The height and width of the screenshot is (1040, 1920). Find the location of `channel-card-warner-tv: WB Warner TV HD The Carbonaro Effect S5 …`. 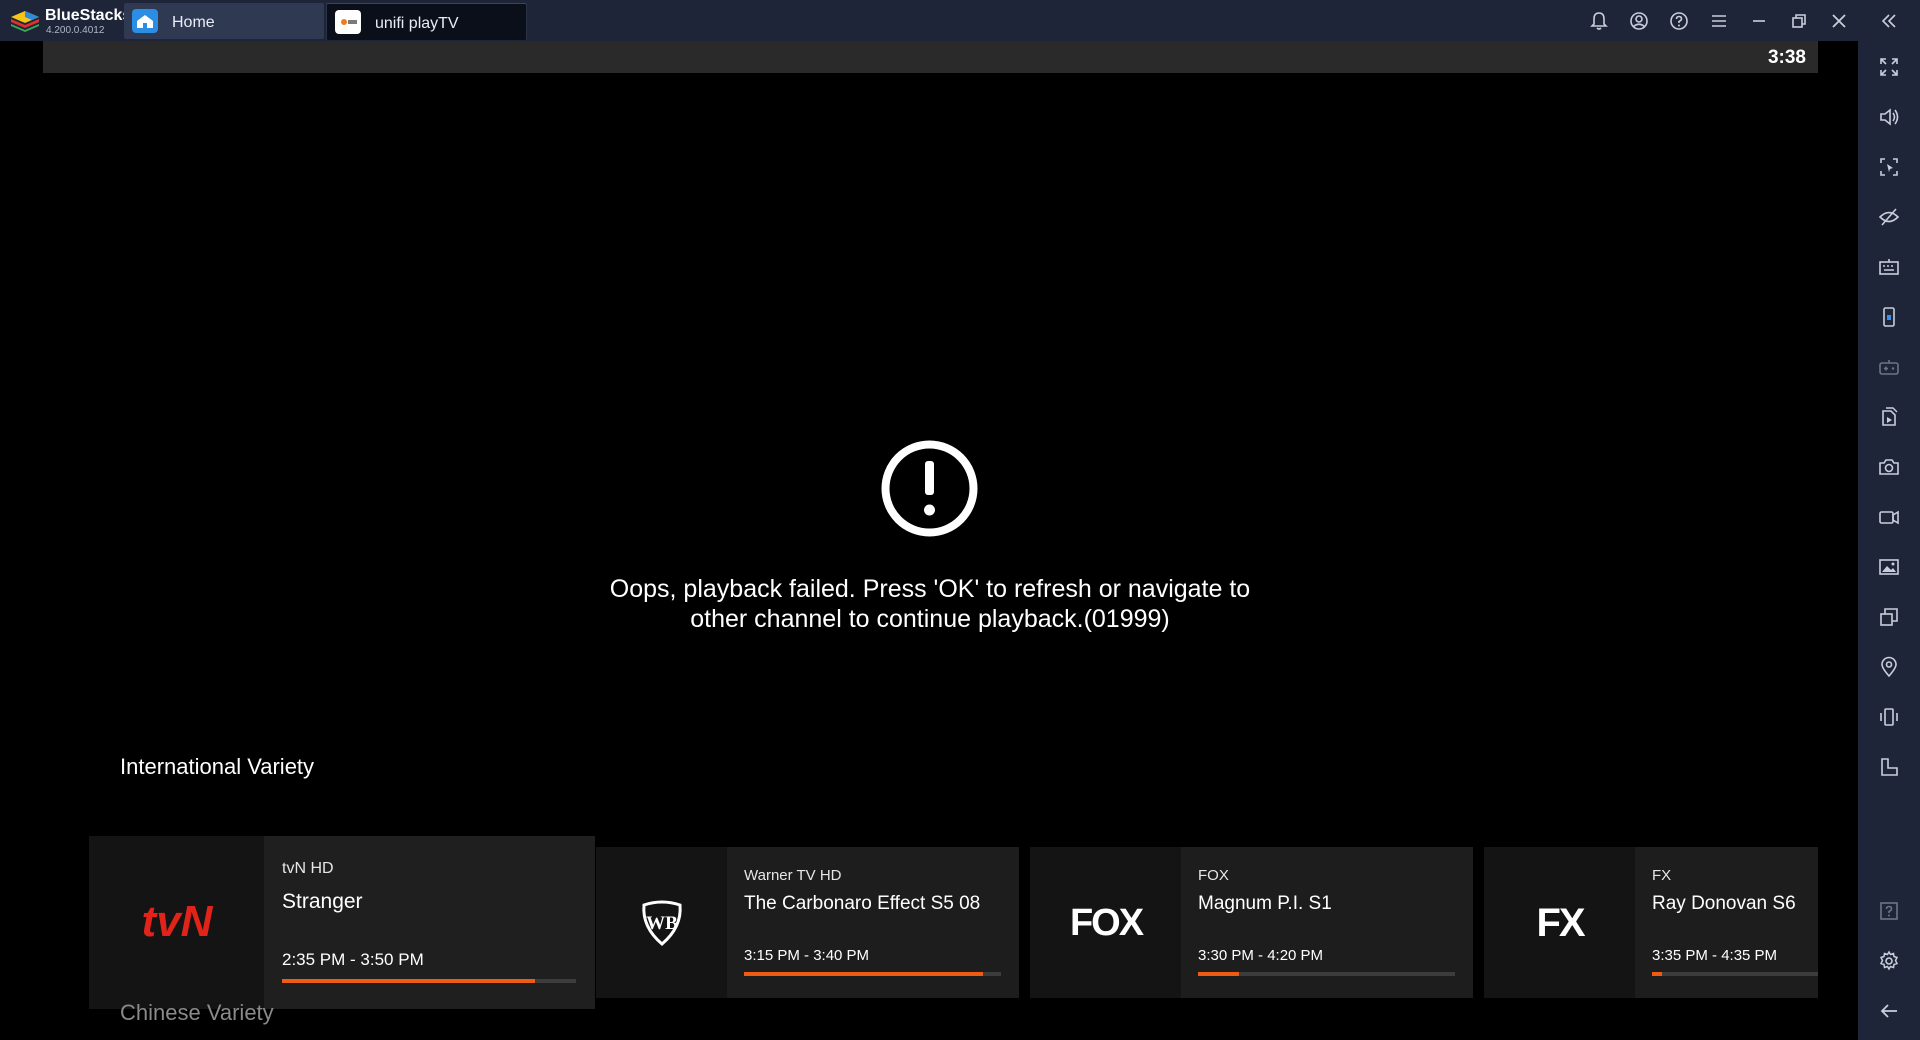

channel-card-warner-tv: WB Warner TV HD The Carbonaro Effect S5 … is located at coordinates (807, 922).